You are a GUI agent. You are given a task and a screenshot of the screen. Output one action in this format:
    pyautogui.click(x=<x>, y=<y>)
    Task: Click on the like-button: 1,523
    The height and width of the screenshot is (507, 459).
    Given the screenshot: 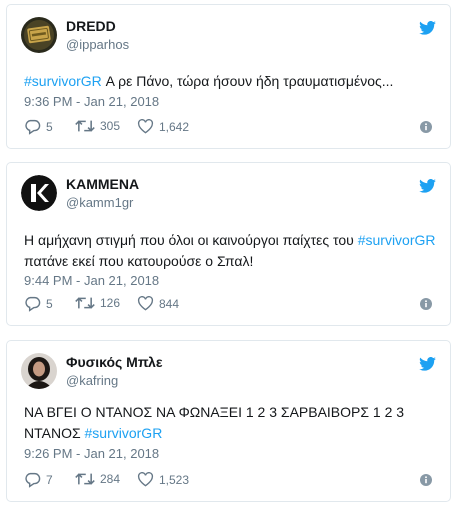 What is the action you would take?
    pyautogui.click(x=163, y=479)
    